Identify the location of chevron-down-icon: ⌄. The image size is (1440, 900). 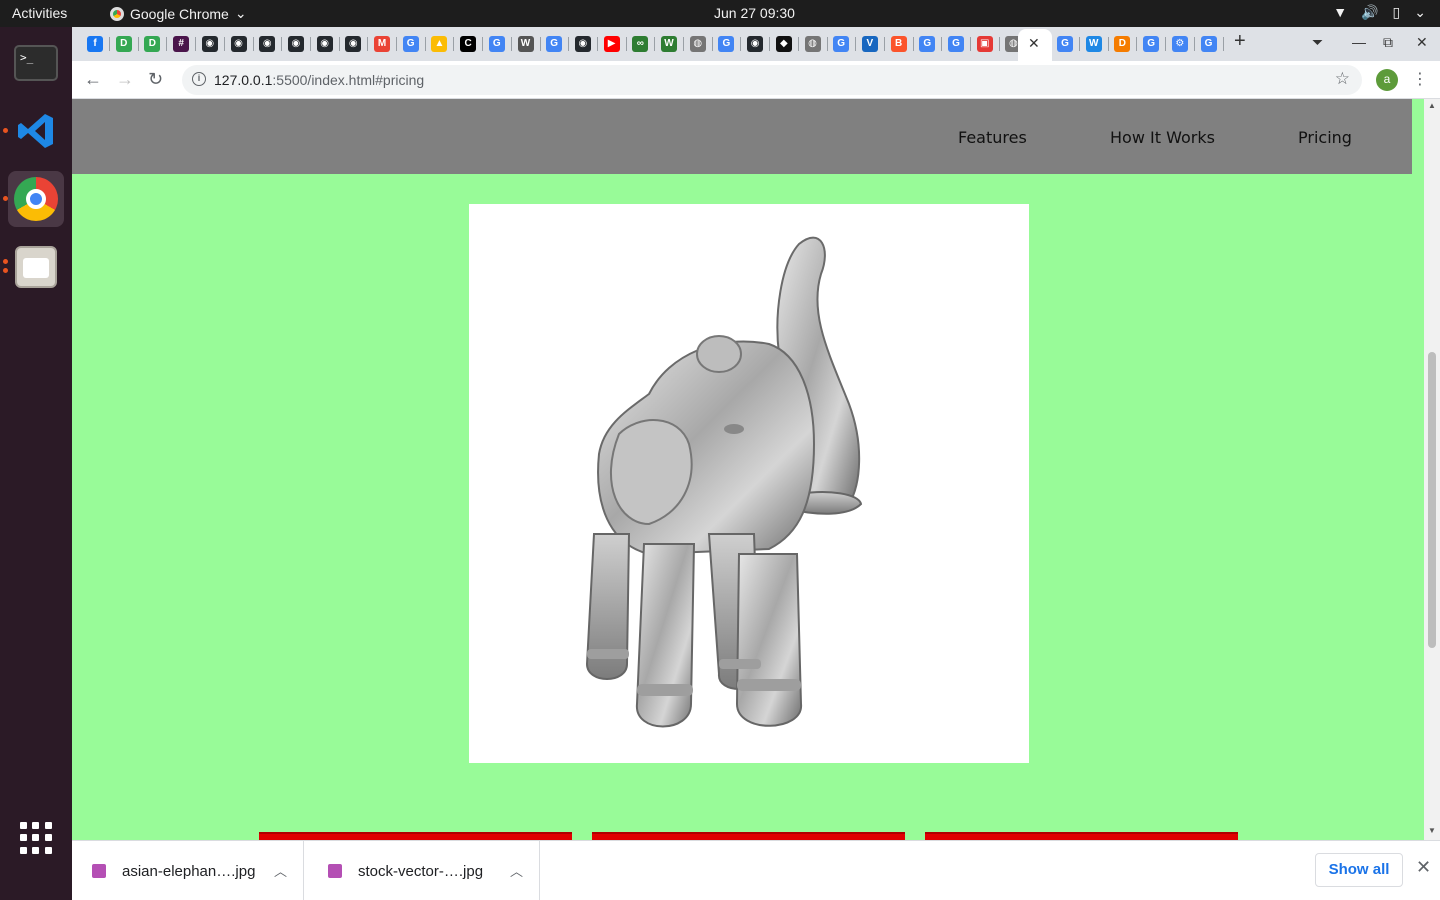
(1420, 12).